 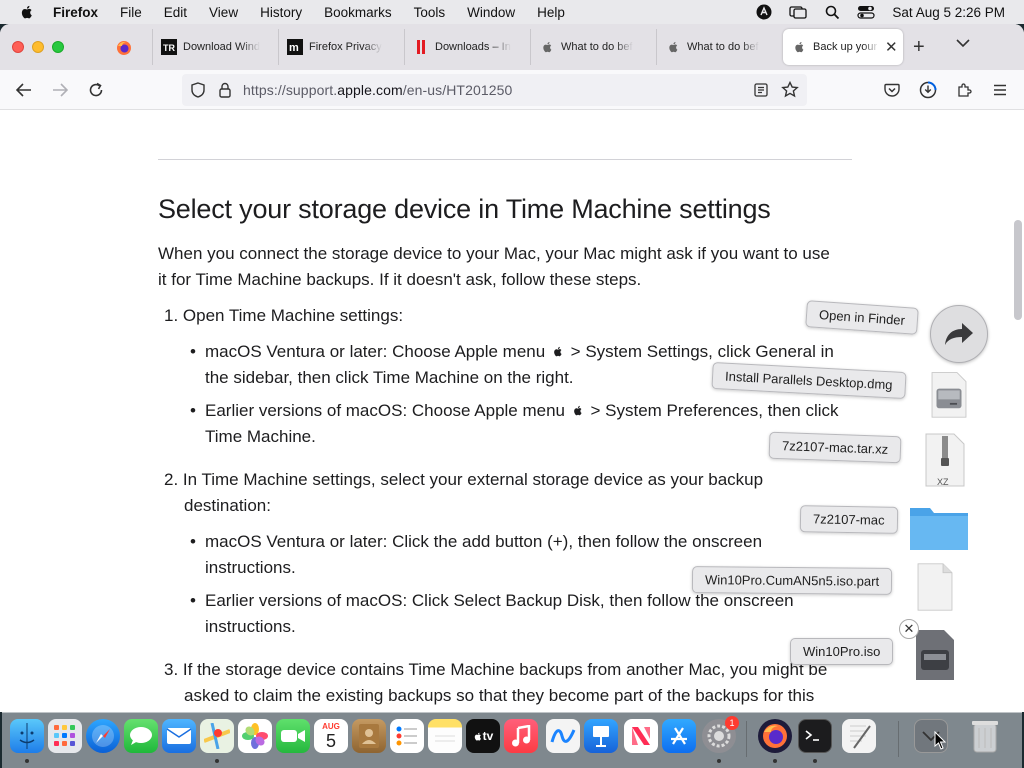 What do you see at coordinates (281, 12) in the screenshot?
I see `menu-history: History` at bounding box center [281, 12].